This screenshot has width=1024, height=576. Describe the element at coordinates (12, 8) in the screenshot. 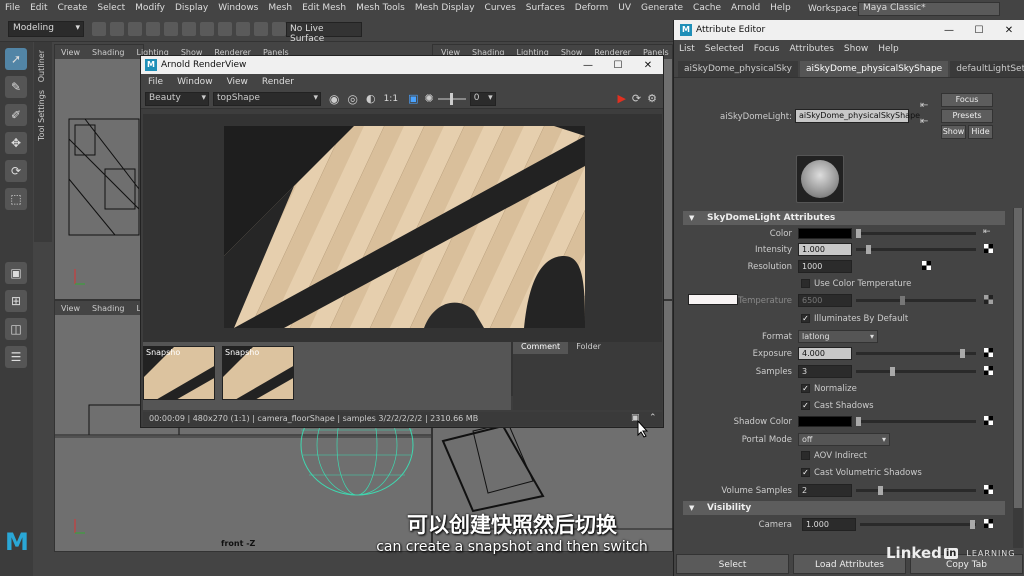

I see `menu-file: File` at that location.